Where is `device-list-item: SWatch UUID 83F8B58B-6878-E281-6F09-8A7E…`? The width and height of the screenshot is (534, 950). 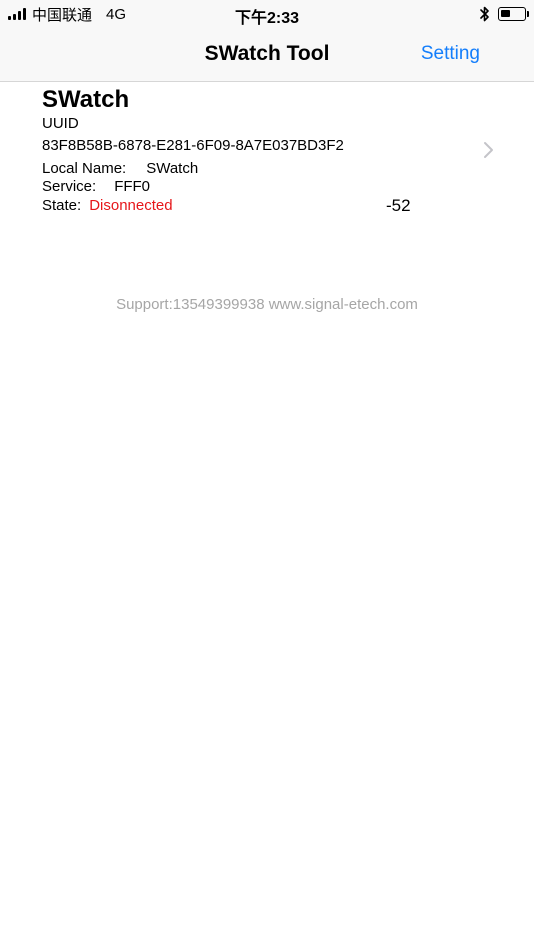 device-list-item: SWatch UUID 83F8B58B-6878-E281-6F09-8A7E… is located at coordinates (267, 150).